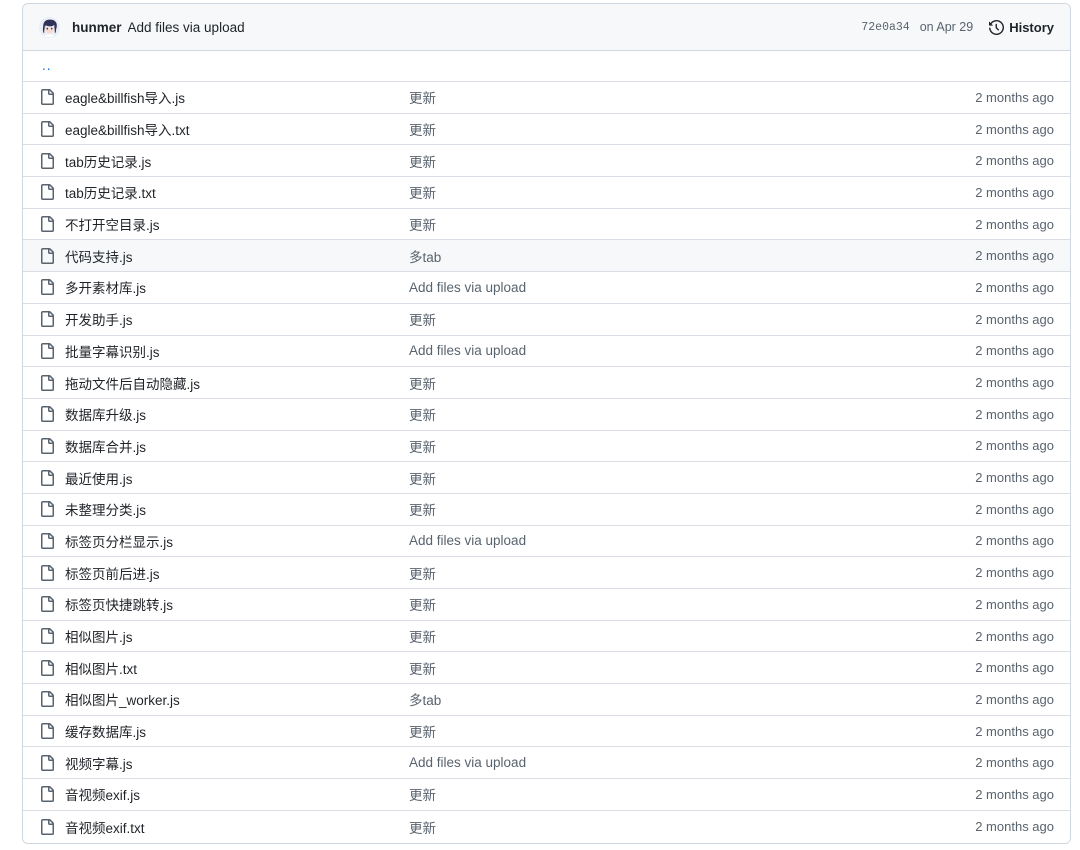 The image size is (1080, 850). I want to click on commit-sha: 72e0a34, so click(885, 27).